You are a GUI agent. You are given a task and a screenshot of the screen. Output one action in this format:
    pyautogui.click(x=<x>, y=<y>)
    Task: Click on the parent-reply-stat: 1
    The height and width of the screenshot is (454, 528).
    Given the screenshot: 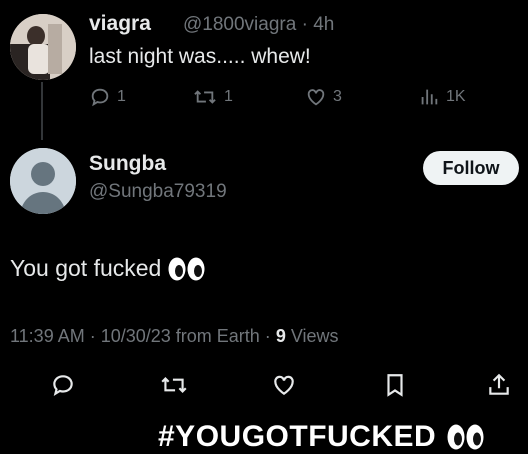 What is the action you would take?
    pyautogui.click(x=107, y=97)
    